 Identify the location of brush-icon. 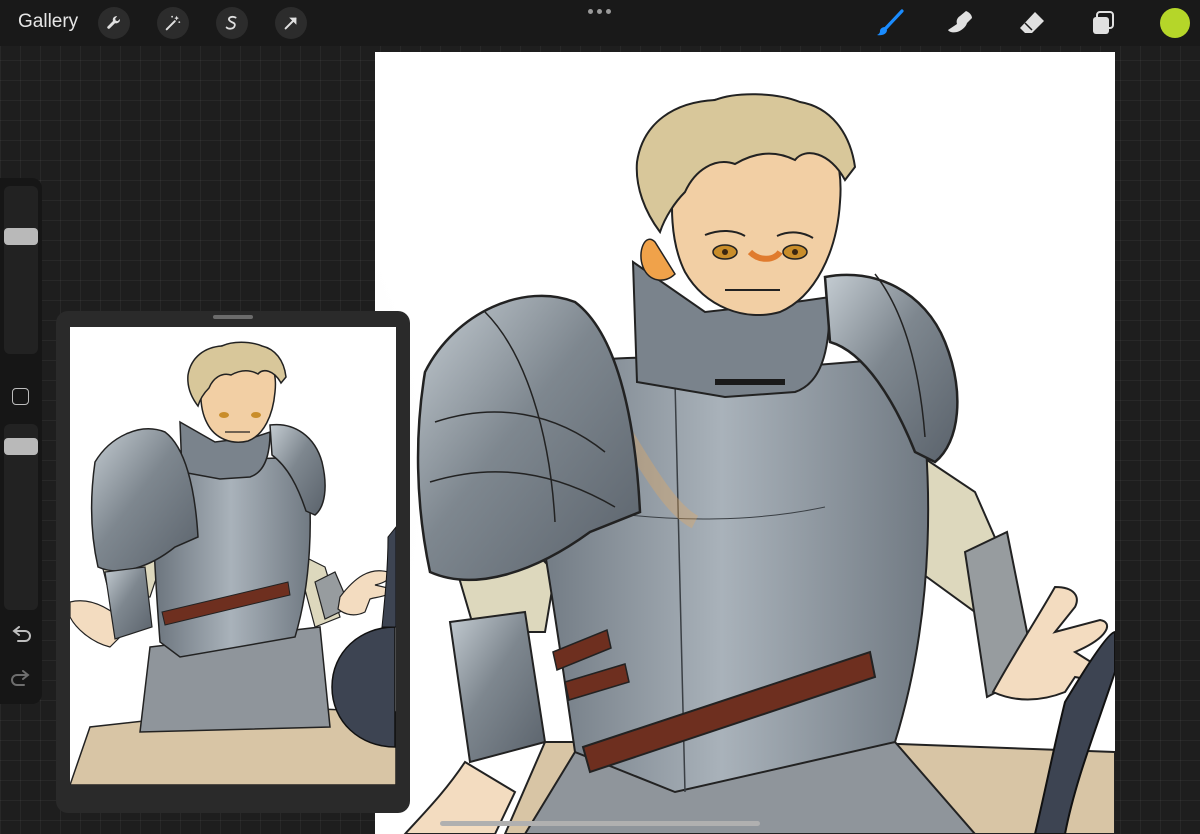
(890, 22).